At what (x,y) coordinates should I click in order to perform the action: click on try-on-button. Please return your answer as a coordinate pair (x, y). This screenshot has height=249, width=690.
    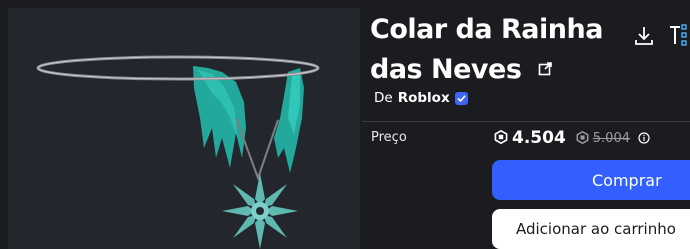
    Looking at the image, I should click on (679, 37).